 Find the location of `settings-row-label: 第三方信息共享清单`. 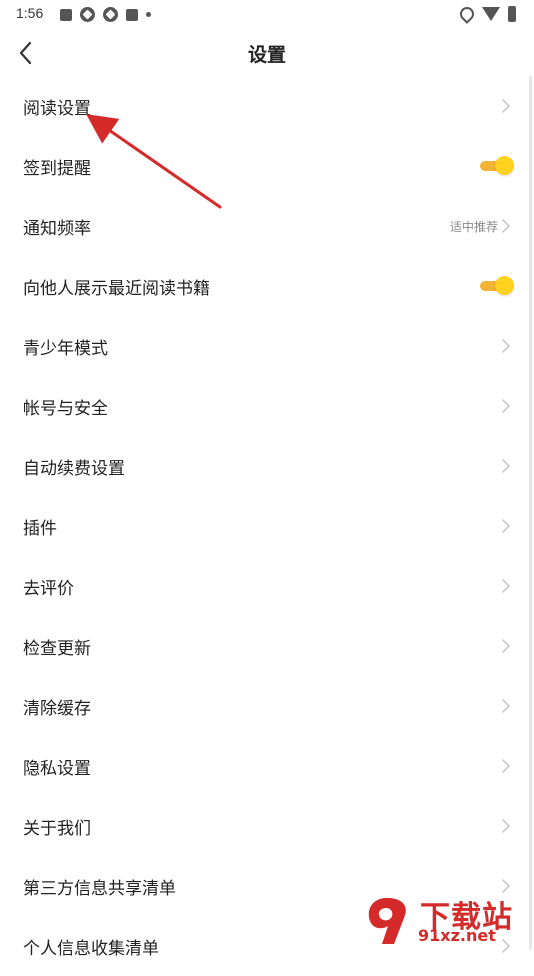

settings-row-label: 第三方信息共享清单 is located at coordinates (99, 889).